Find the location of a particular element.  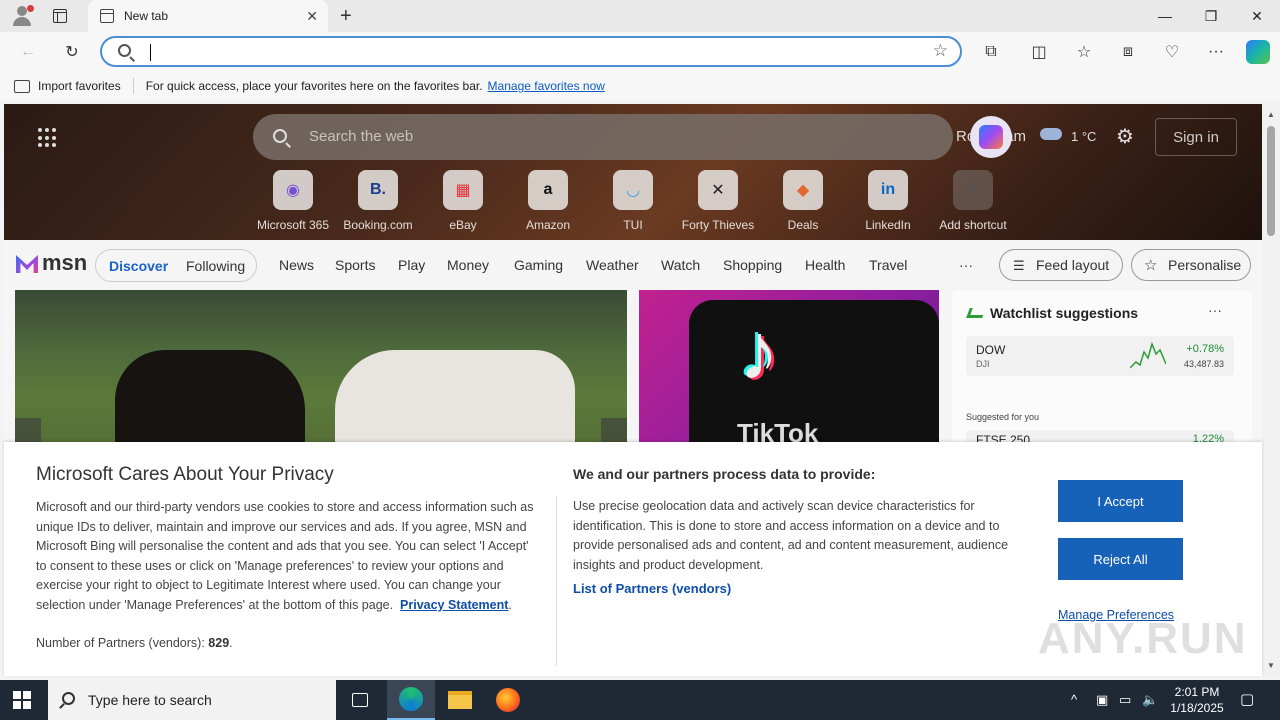

add-shortcut-button: + Add shortcut is located at coordinates (973, 201).